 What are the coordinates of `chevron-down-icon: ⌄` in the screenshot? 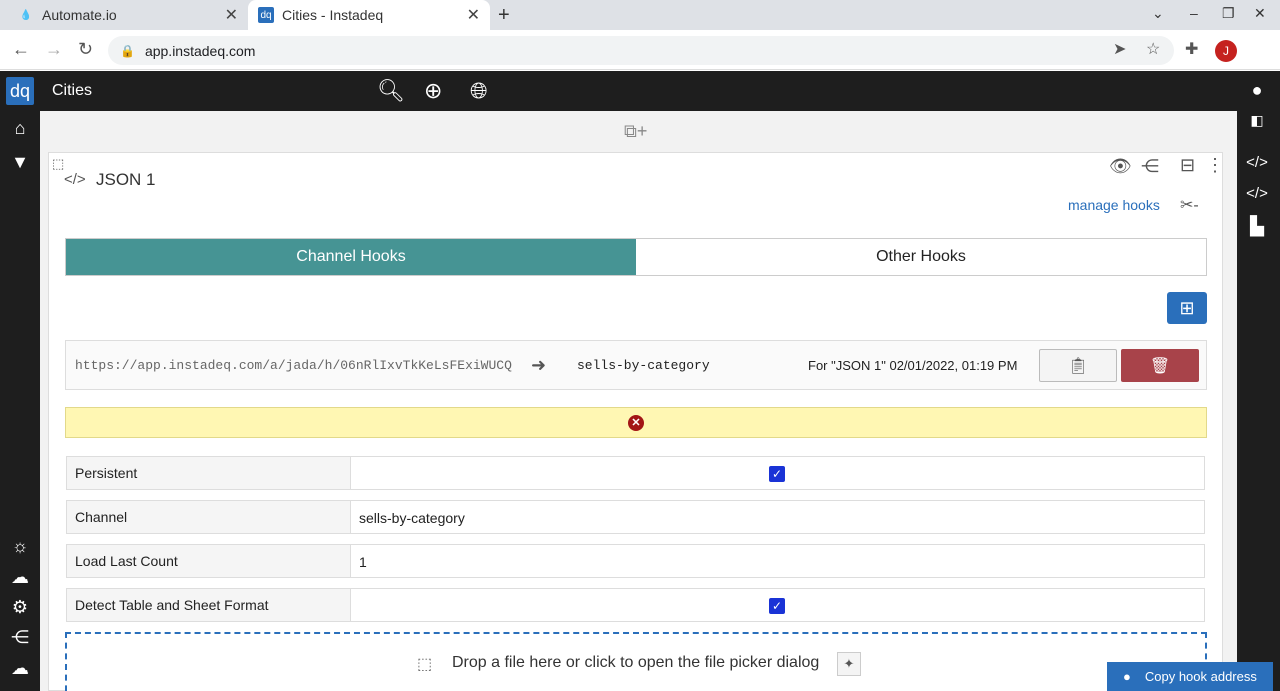 It's located at (1158, 13).